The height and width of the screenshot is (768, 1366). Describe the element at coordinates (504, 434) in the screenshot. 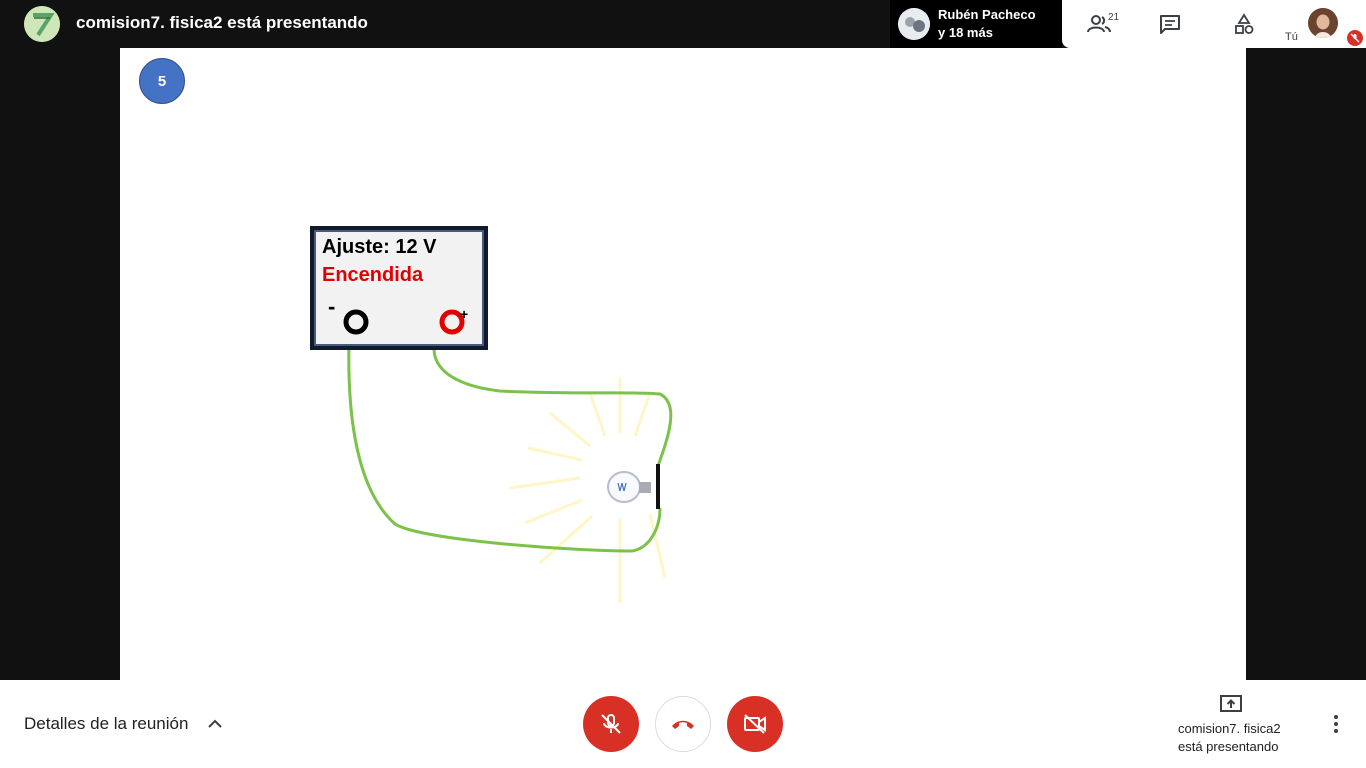

I see `wire-negative` at that location.